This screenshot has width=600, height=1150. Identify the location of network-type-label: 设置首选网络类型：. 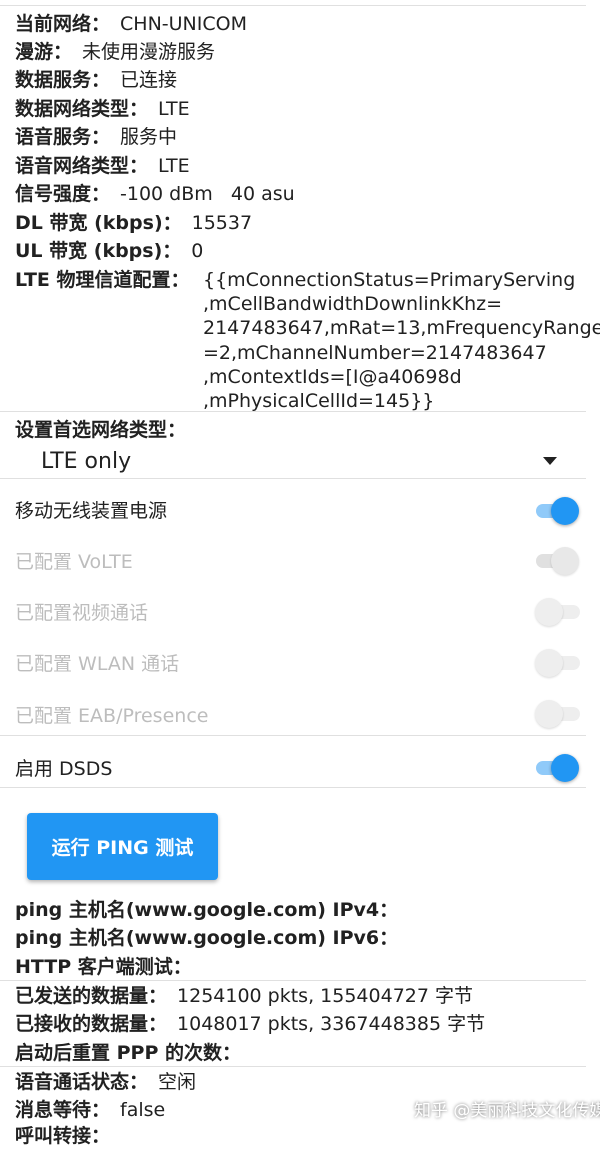
(101, 430).